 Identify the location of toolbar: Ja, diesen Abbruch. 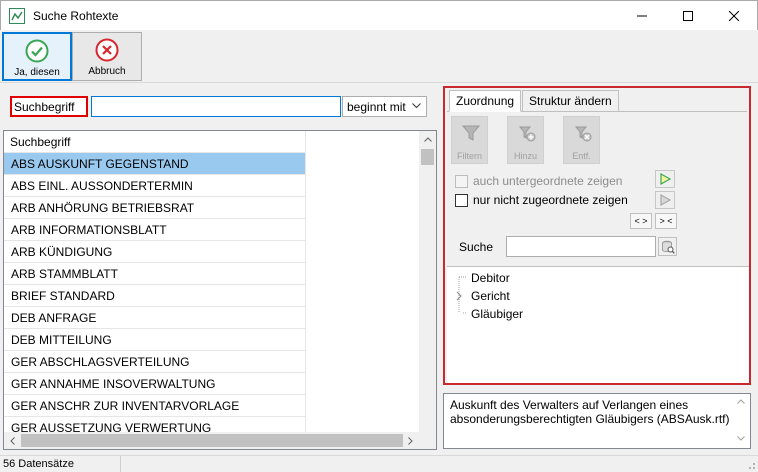
(379, 56).